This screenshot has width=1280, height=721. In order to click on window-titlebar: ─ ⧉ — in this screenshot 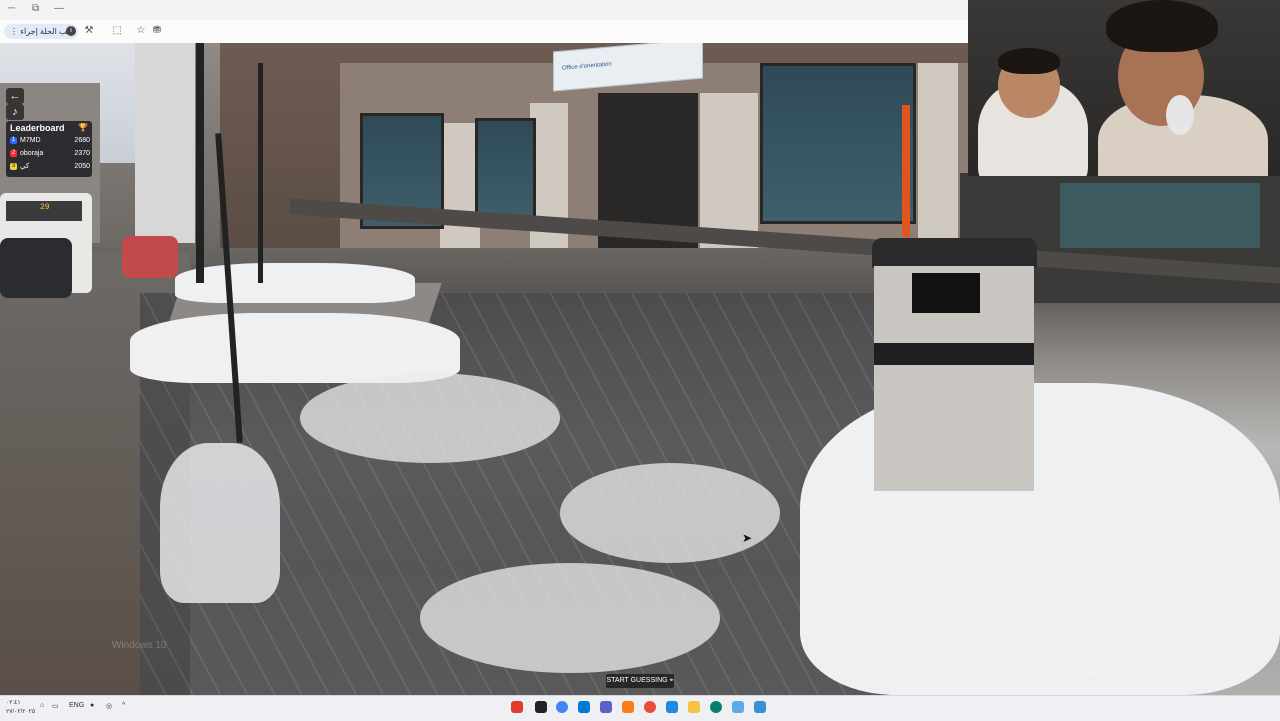, I will do `click(484, 10)`.